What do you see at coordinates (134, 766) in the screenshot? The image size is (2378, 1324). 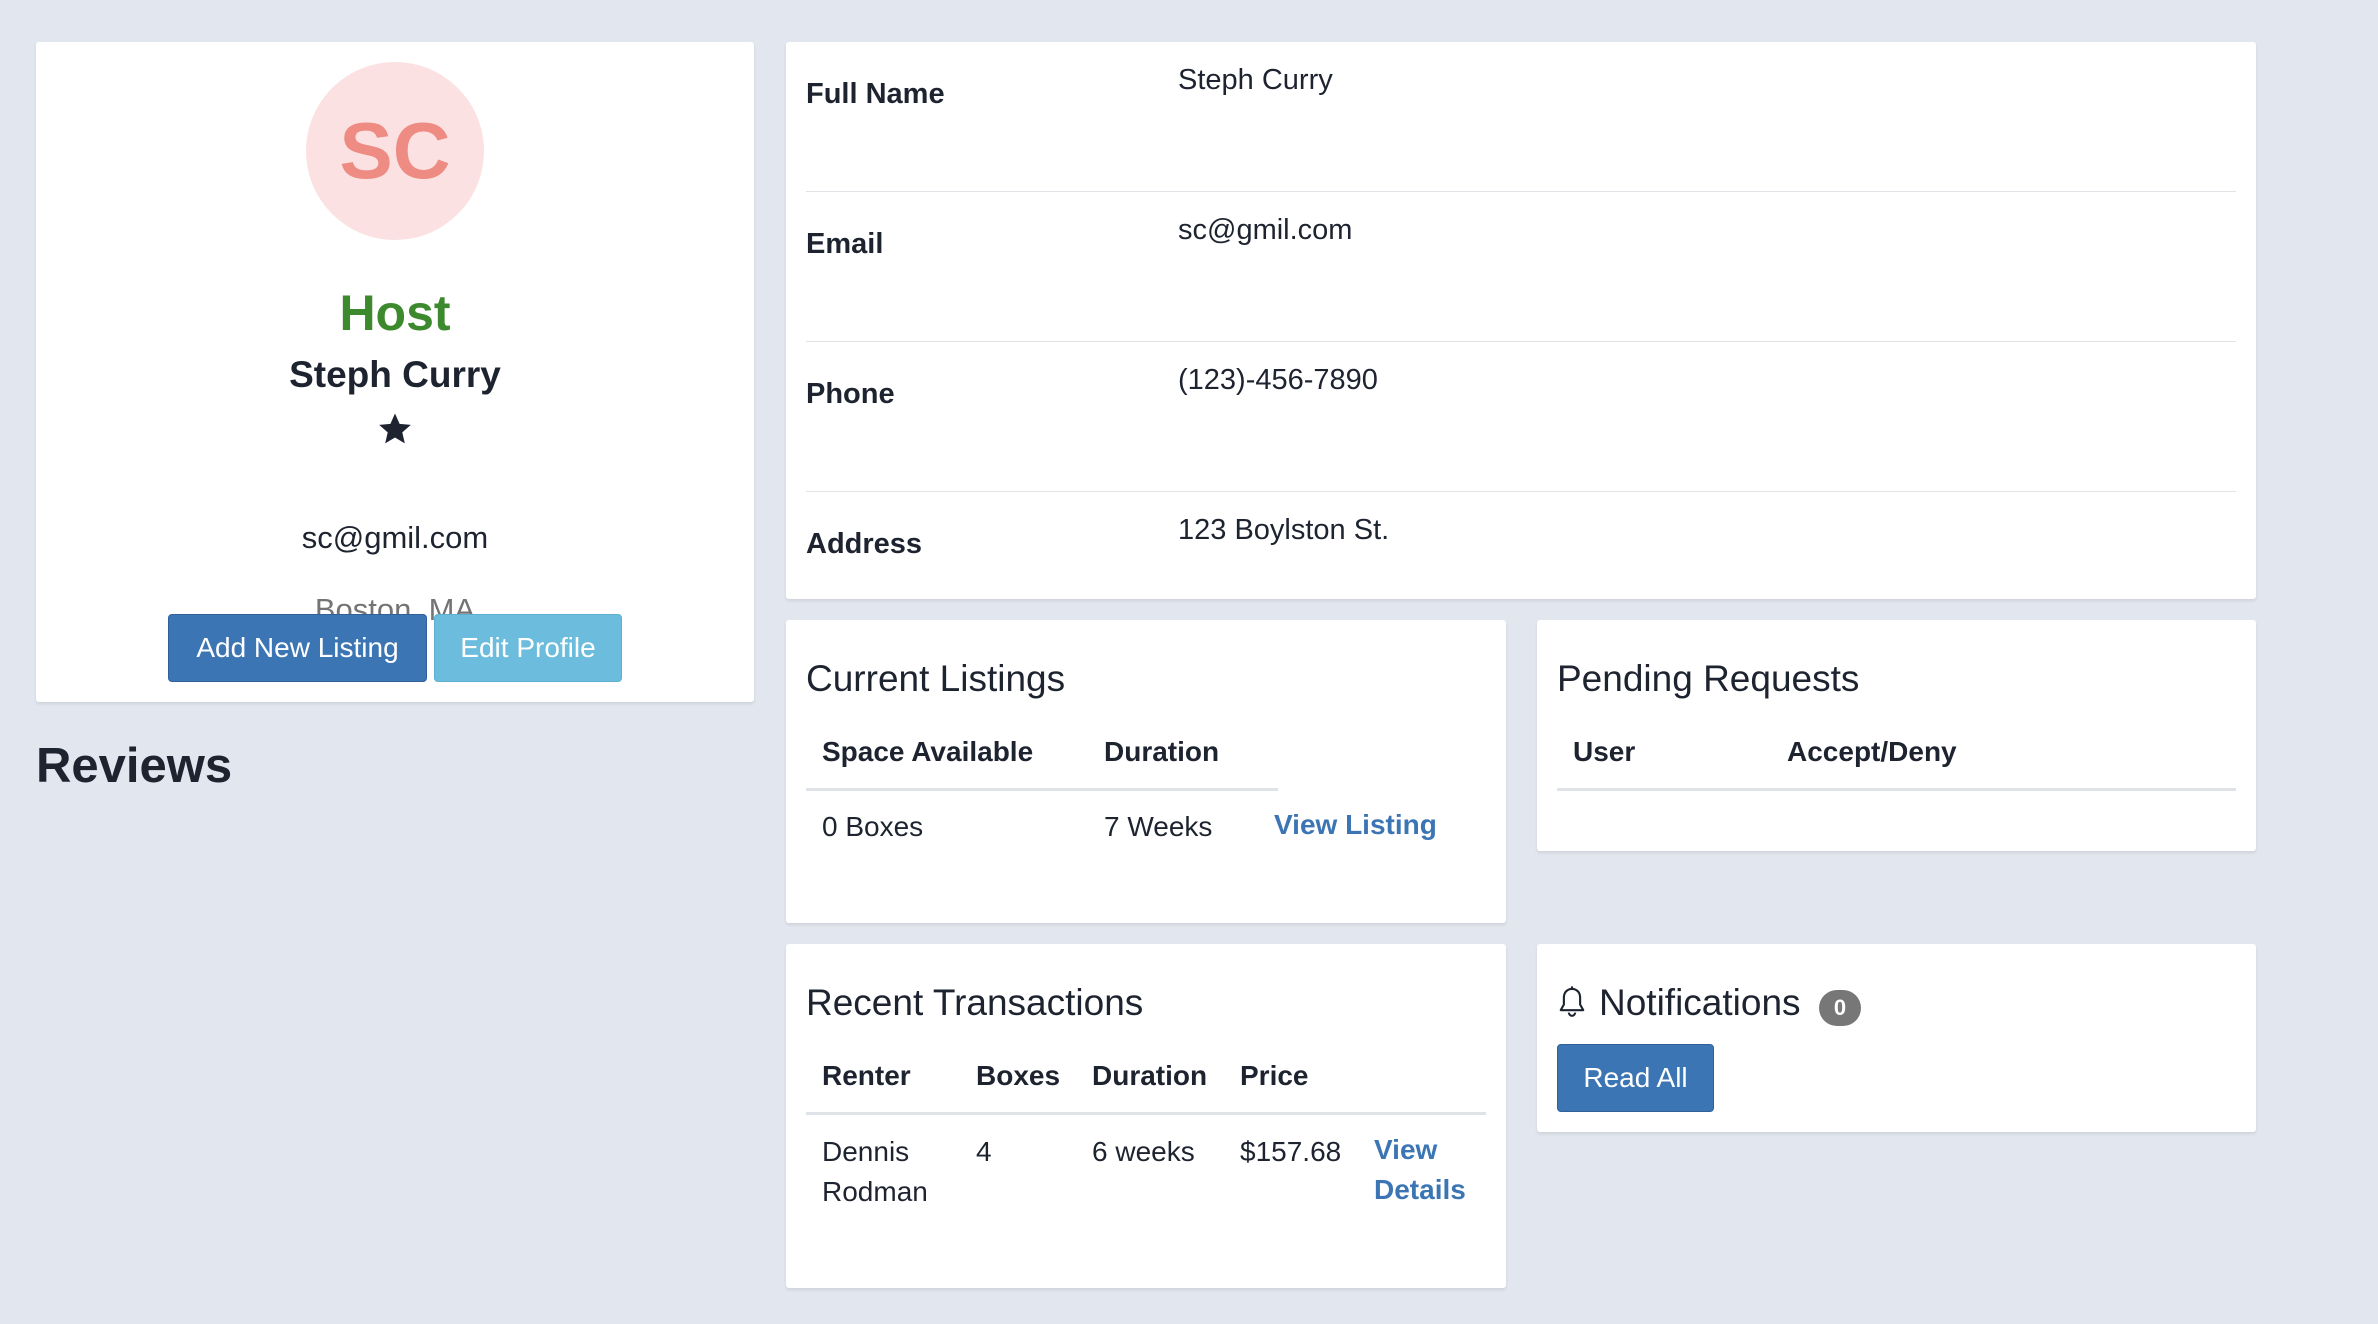 I see `reviews-heading: Reviews` at bounding box center [134, 766].